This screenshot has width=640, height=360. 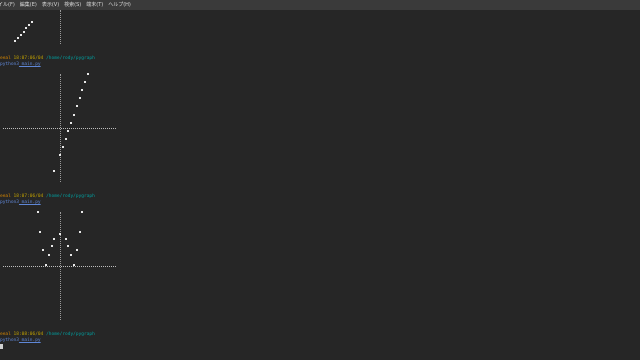 I want to click on menu-item-4: 端末(T), so click(x=94, y=5).